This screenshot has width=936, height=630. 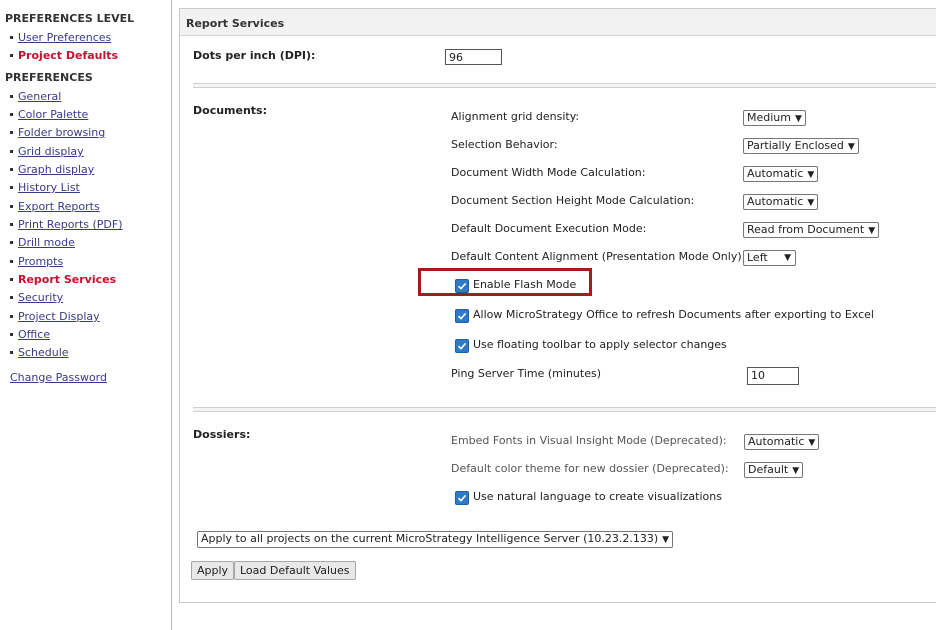 I want to click on flash-mode-label: Enable Flash Mode, so click(x=525, y=284).